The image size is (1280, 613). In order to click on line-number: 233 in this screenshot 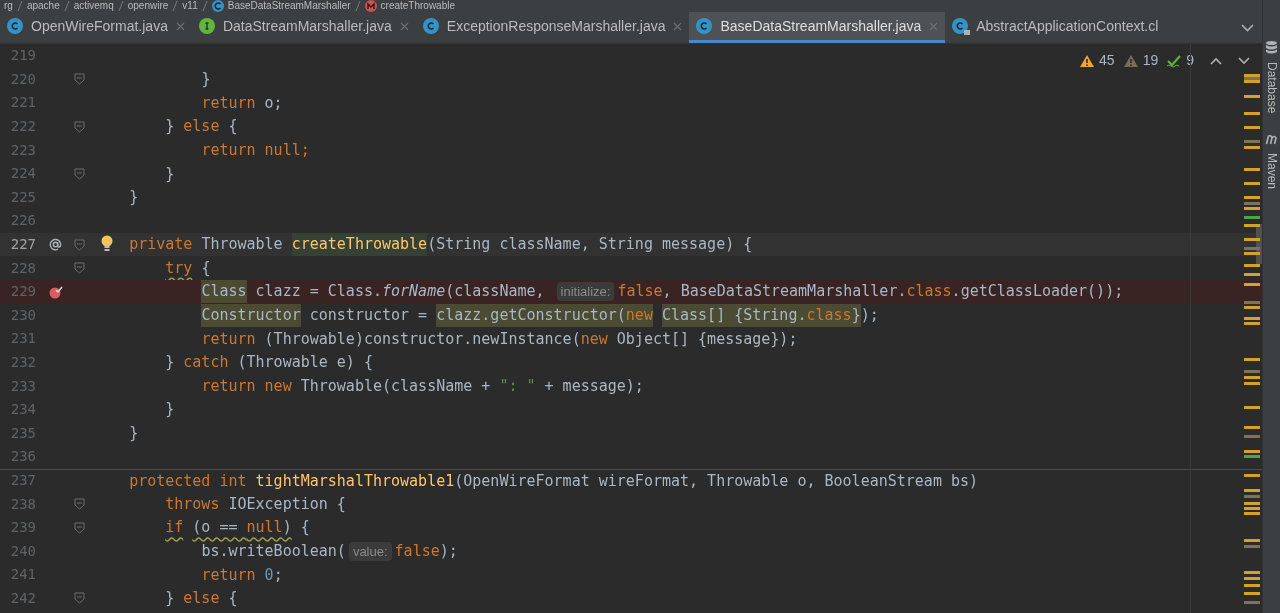, I will do `click(22, 386)`.